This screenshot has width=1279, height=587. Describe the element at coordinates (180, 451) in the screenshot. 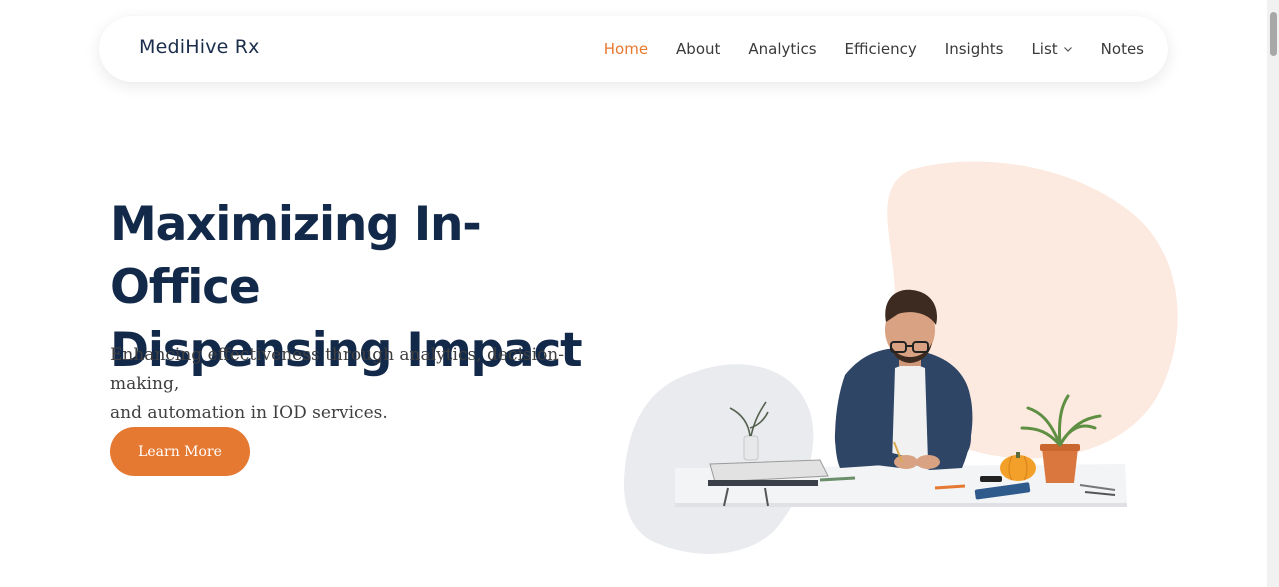

I see `learn-more-button: Learn More` at that location.